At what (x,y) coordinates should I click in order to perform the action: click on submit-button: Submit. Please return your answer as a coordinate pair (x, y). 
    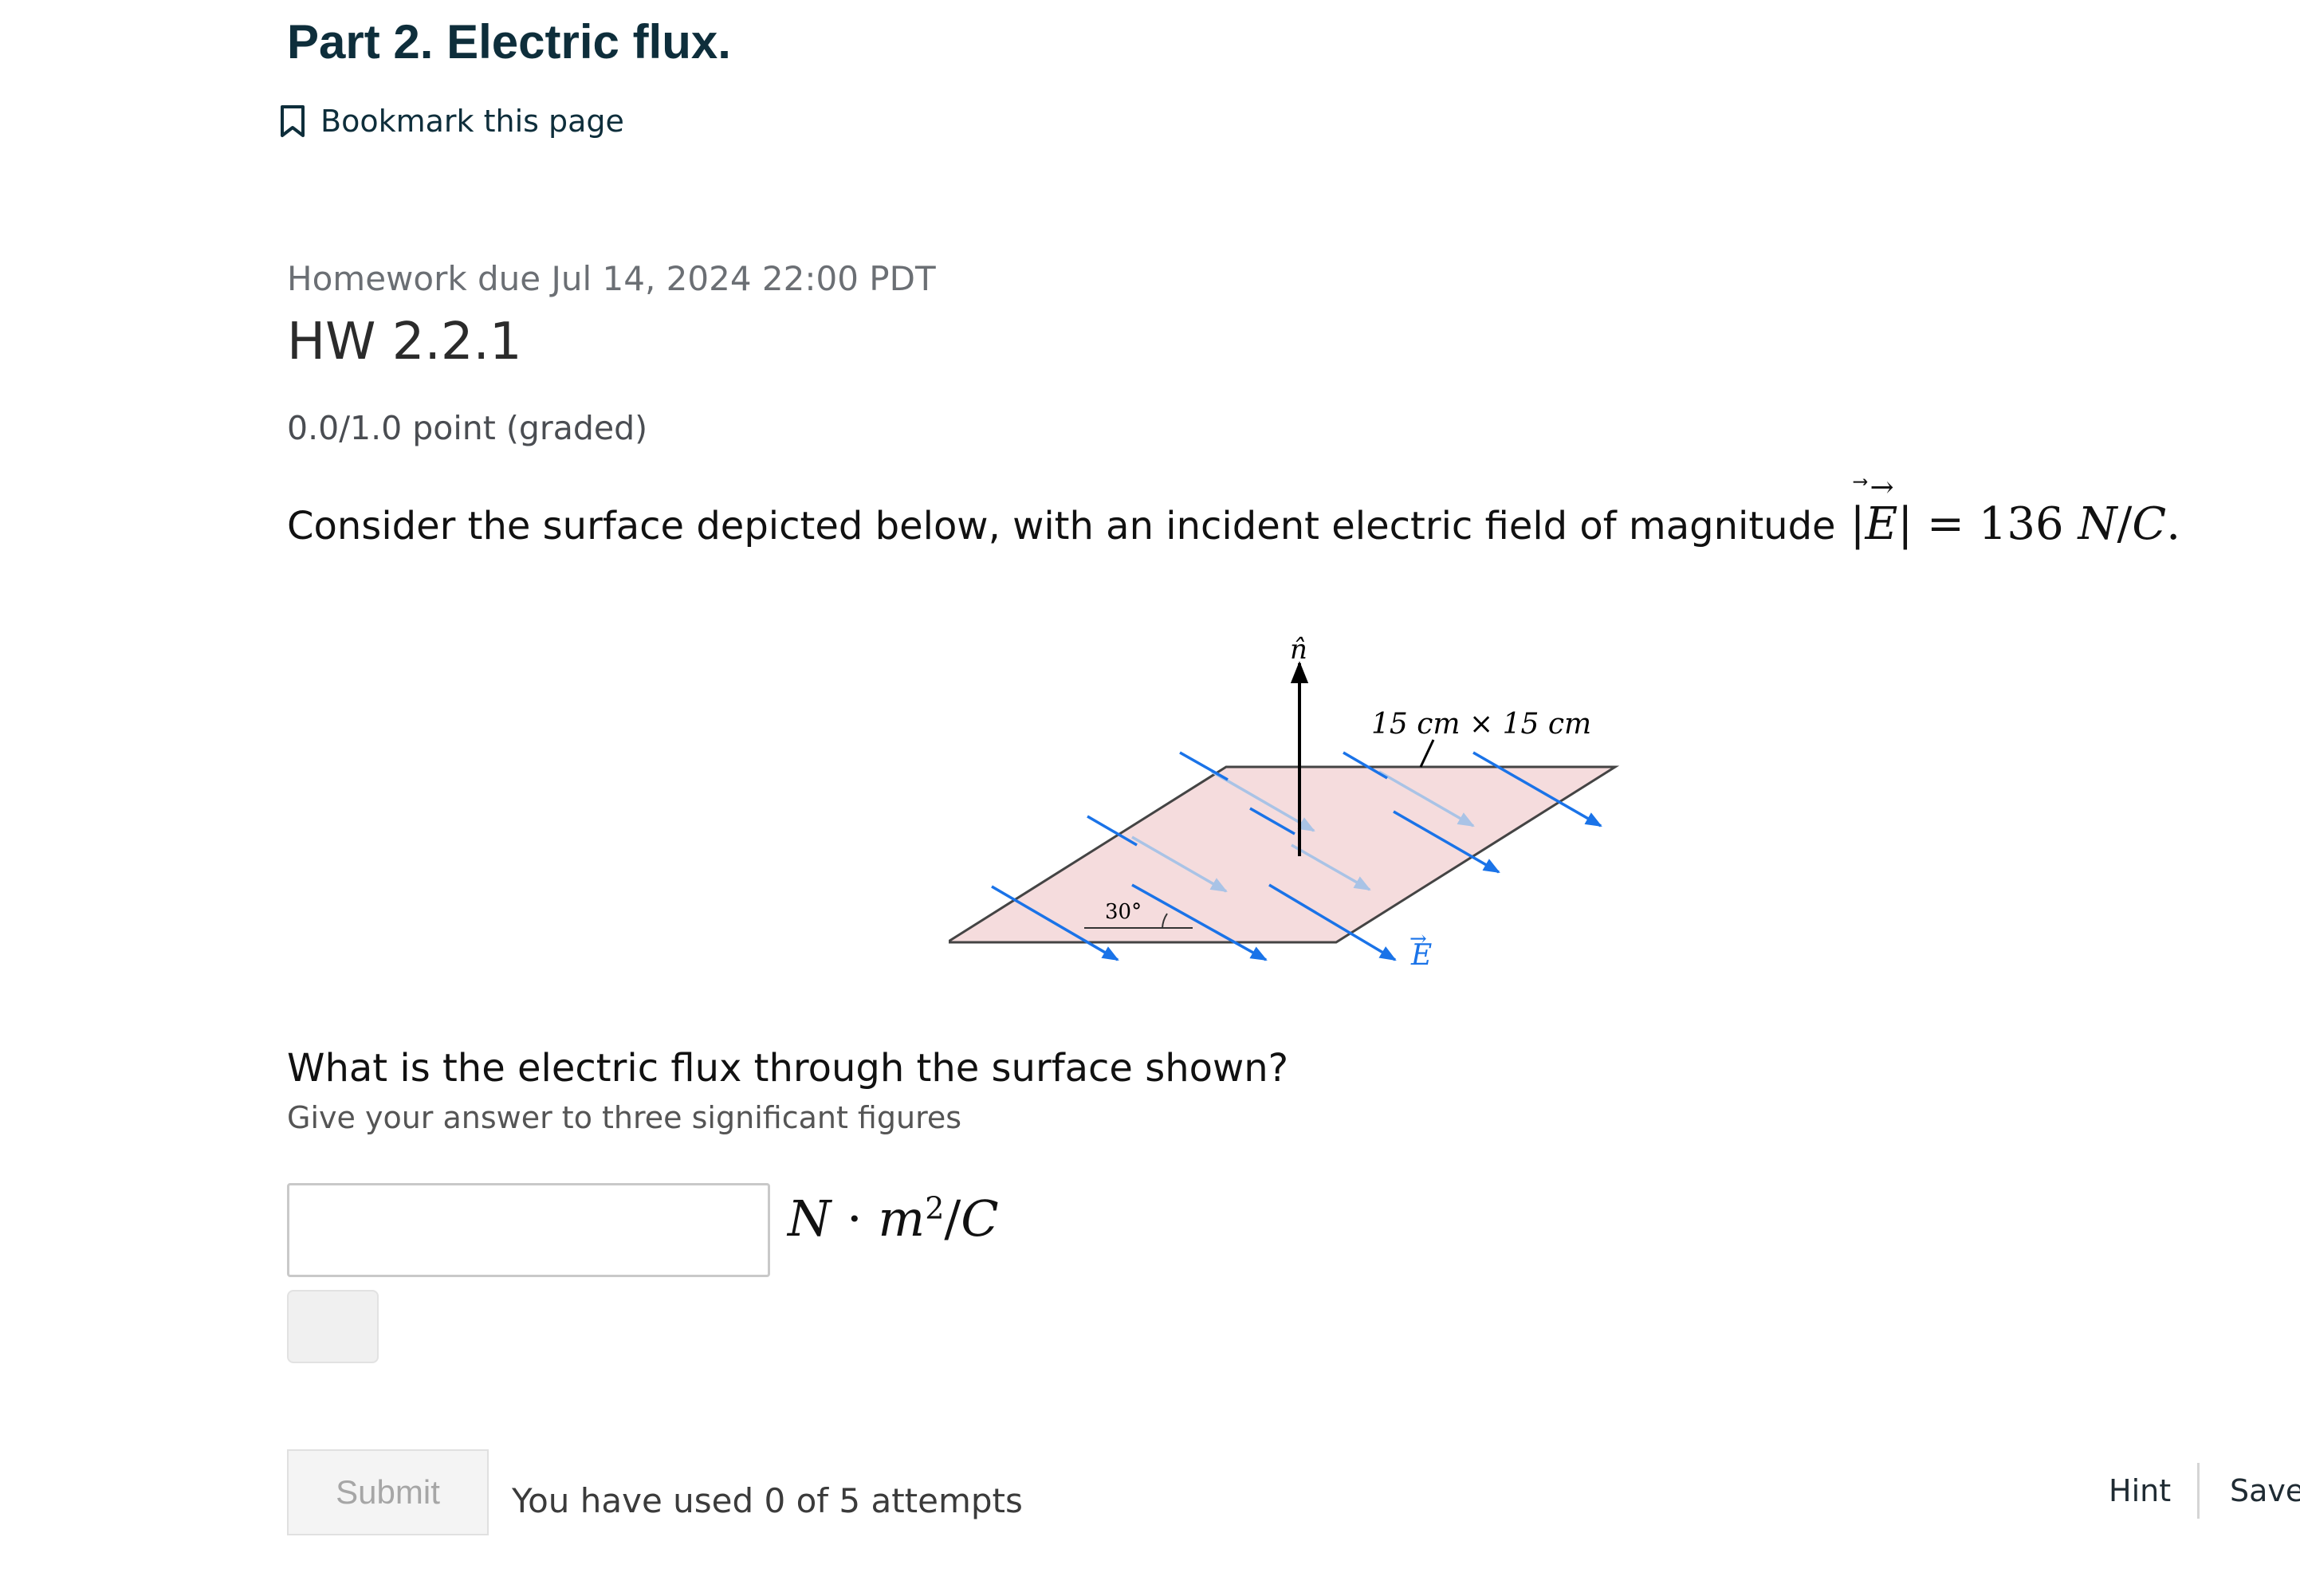
    Looking at the image, I should click on (388, 1492).